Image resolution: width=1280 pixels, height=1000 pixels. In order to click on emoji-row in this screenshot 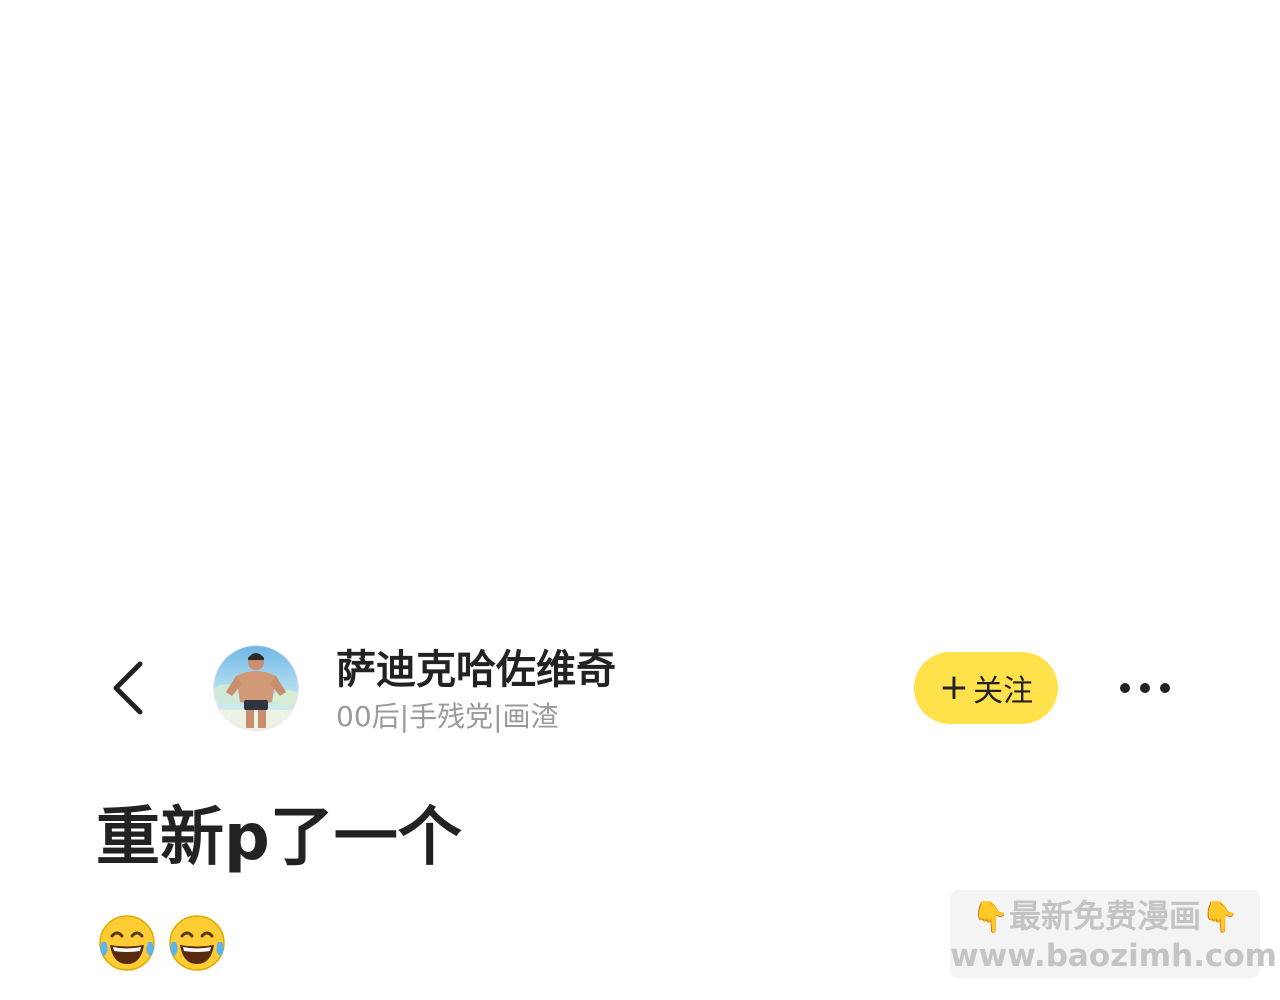, I will do `click(162, 944)`.